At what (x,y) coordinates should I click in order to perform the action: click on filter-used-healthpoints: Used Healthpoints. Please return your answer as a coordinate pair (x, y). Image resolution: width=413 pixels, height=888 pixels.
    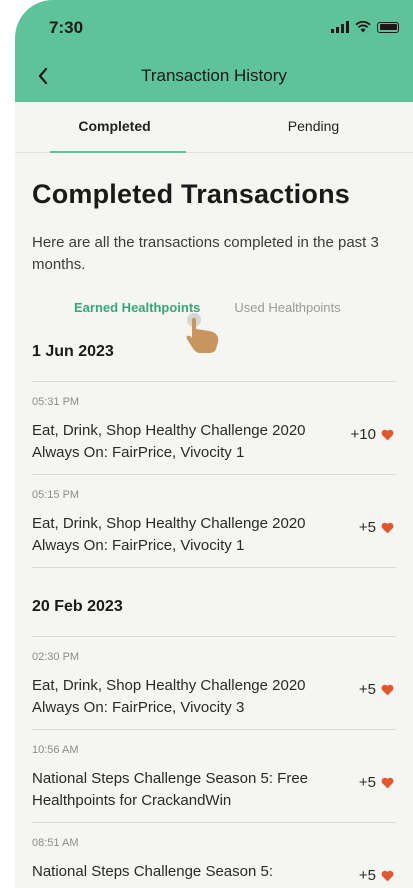
    Looking at the image, I should click on (287, 307).